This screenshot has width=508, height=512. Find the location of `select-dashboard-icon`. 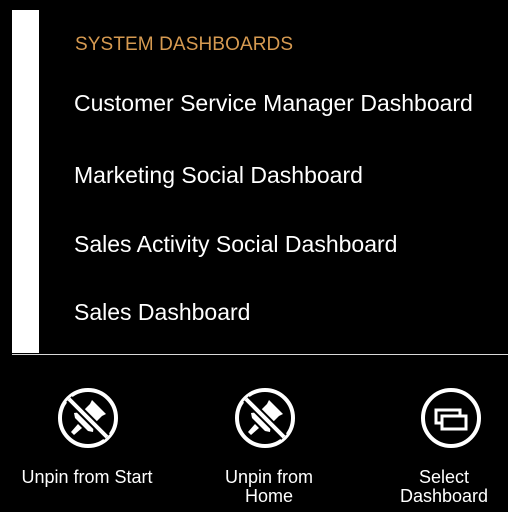

select-dashboard-icon is located at coordinates (451, 418).